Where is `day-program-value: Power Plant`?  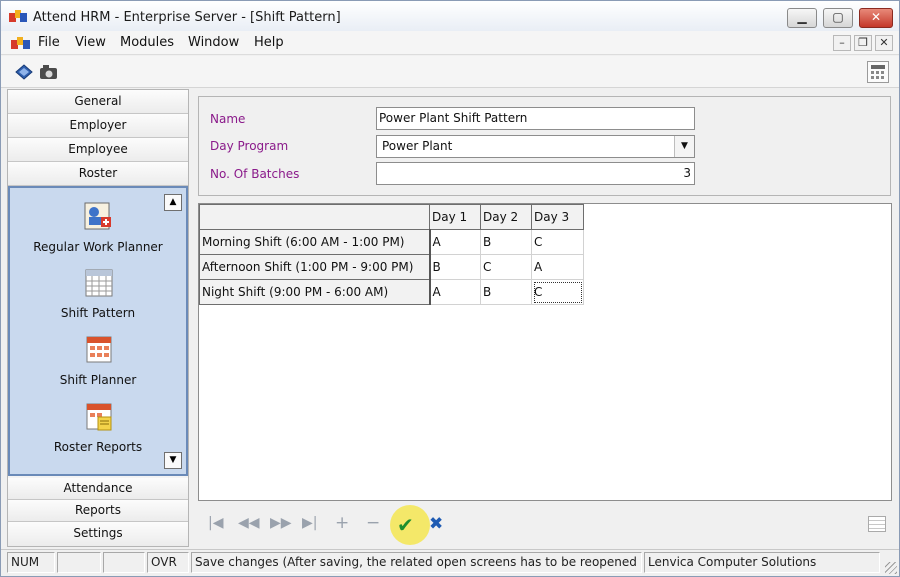
day-program-value: Power Plant is located at coordinates (417, 146).